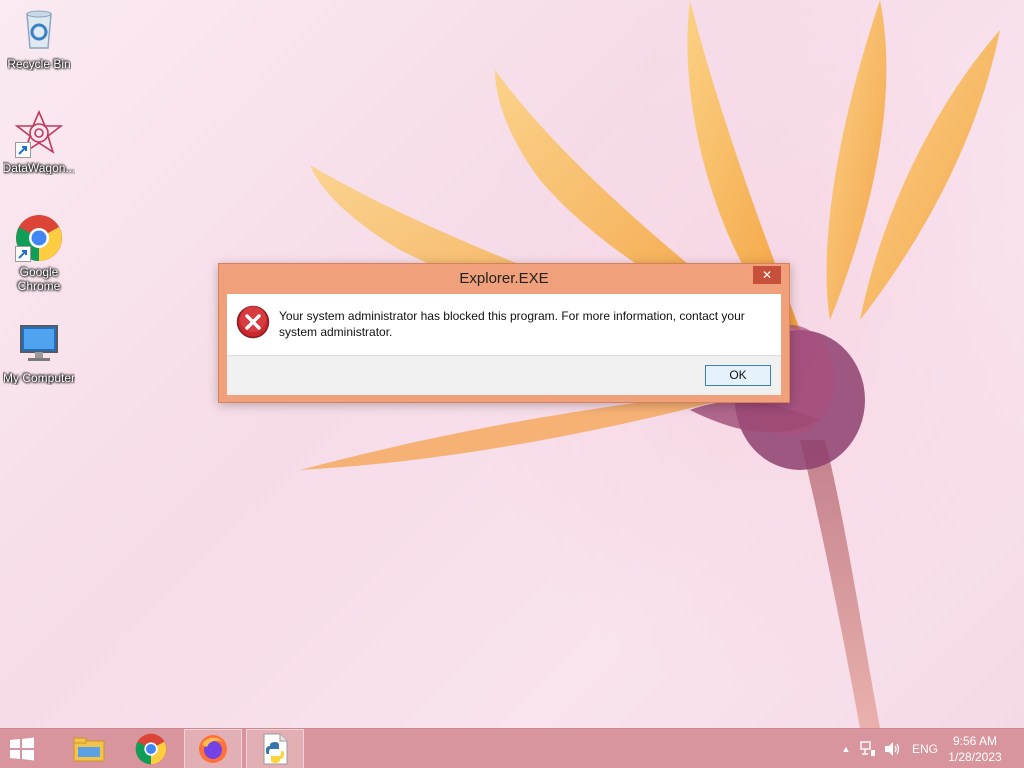  I want to click on firefox-icon, so click(213, 749).